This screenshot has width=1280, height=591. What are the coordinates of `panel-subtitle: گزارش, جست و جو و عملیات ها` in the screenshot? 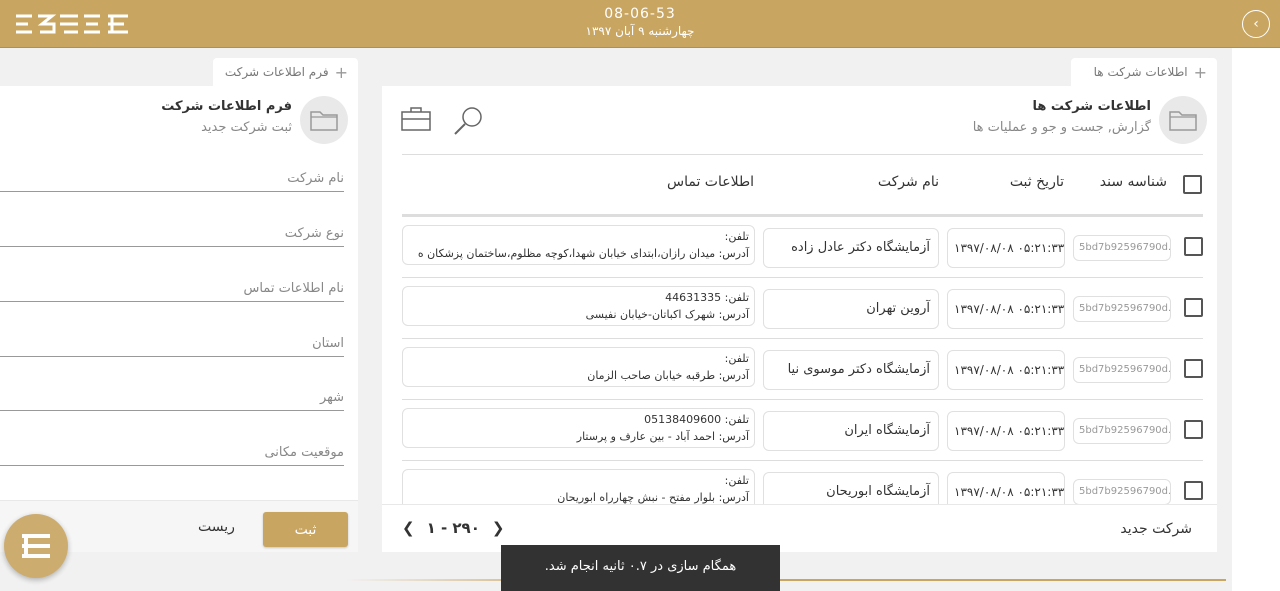 It's located at (1061, 127).